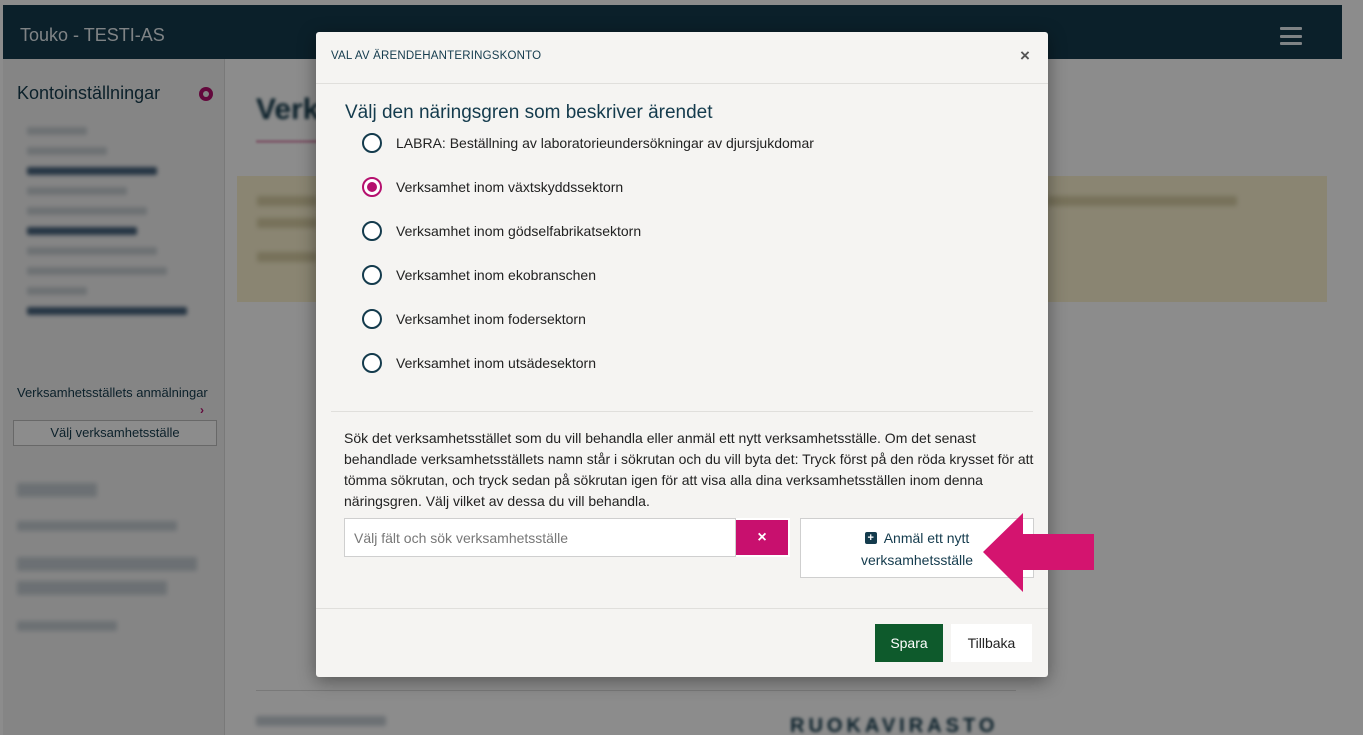 This screenshot has width=1363, height=735. Describe the element at coordinates (909, 643) in the screenshot. I see `save-button: Spara` at that location.